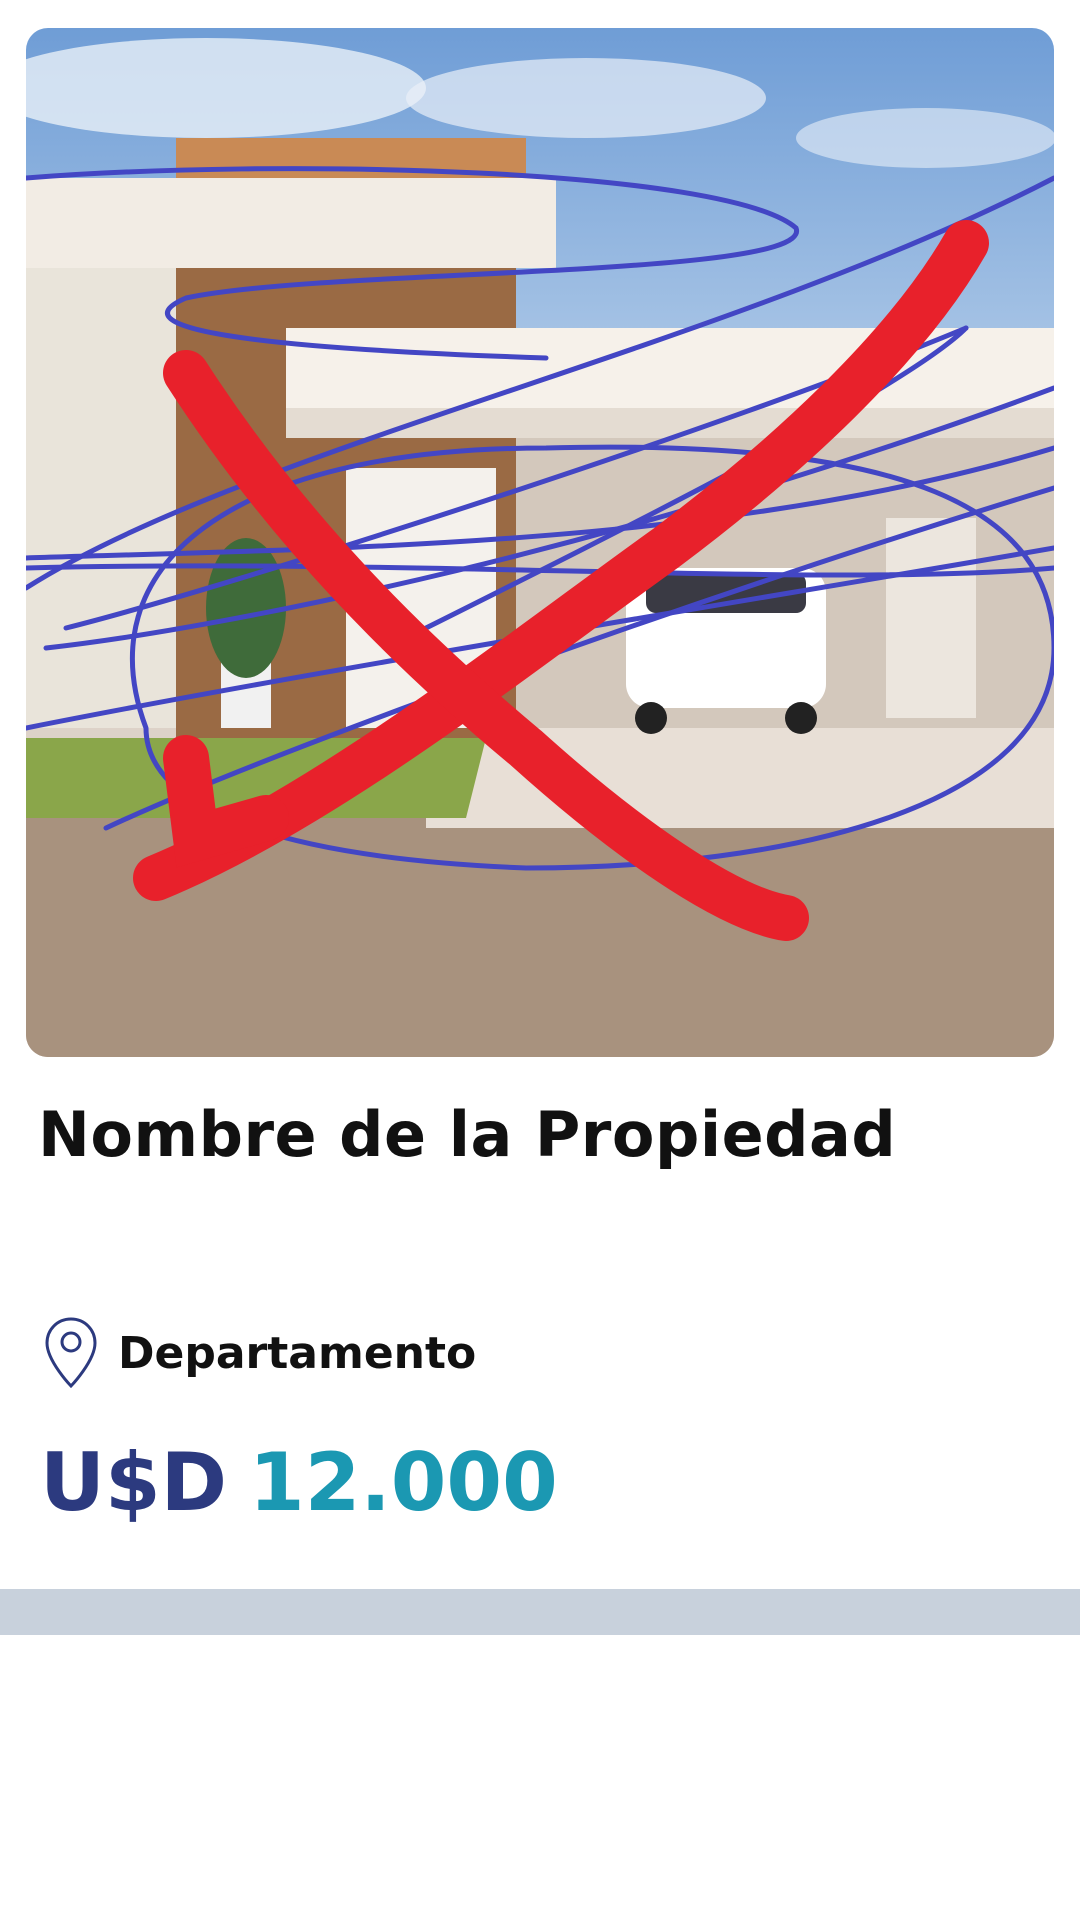 The height and width of the screenshot is (1920, 1080). What do you see at coordinates (467, 1134) in the screenshot?
I see `property-title: Nombre de la Propiedad` at bounding box center [467, 1134].